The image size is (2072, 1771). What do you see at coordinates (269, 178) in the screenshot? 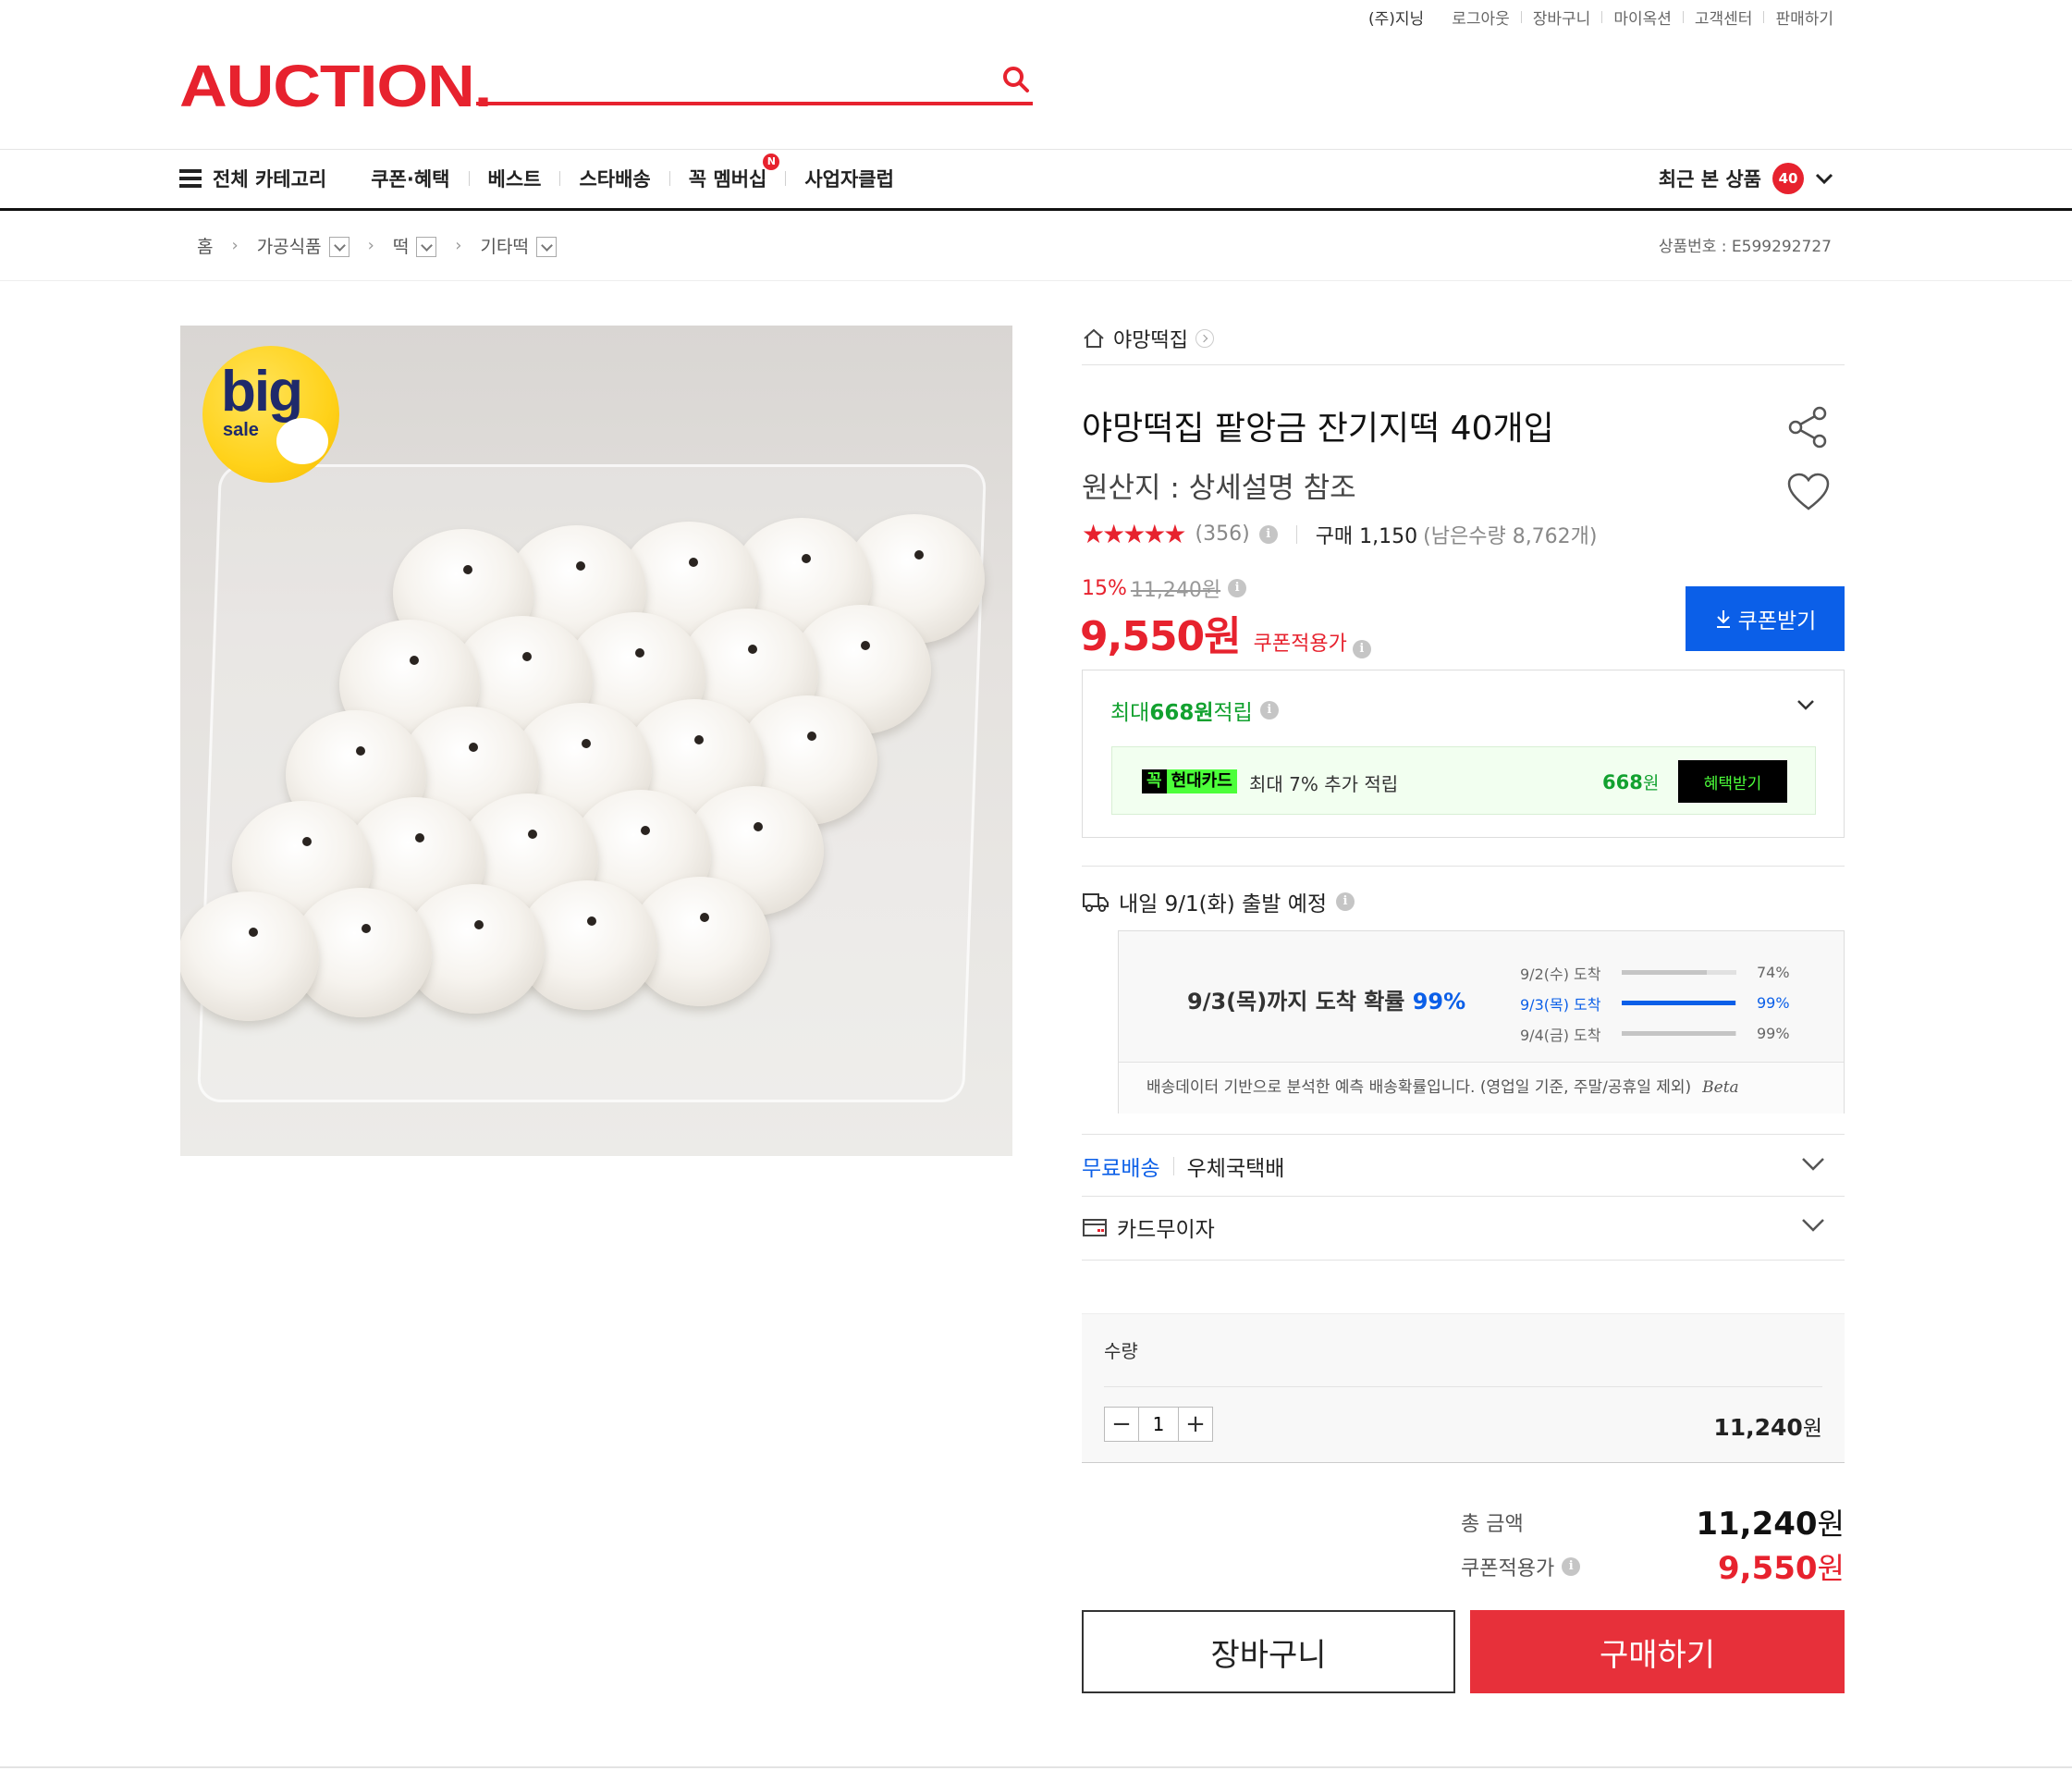
I see `all-categories-link: 전체 카테고리` at bounding box center [269, 178].